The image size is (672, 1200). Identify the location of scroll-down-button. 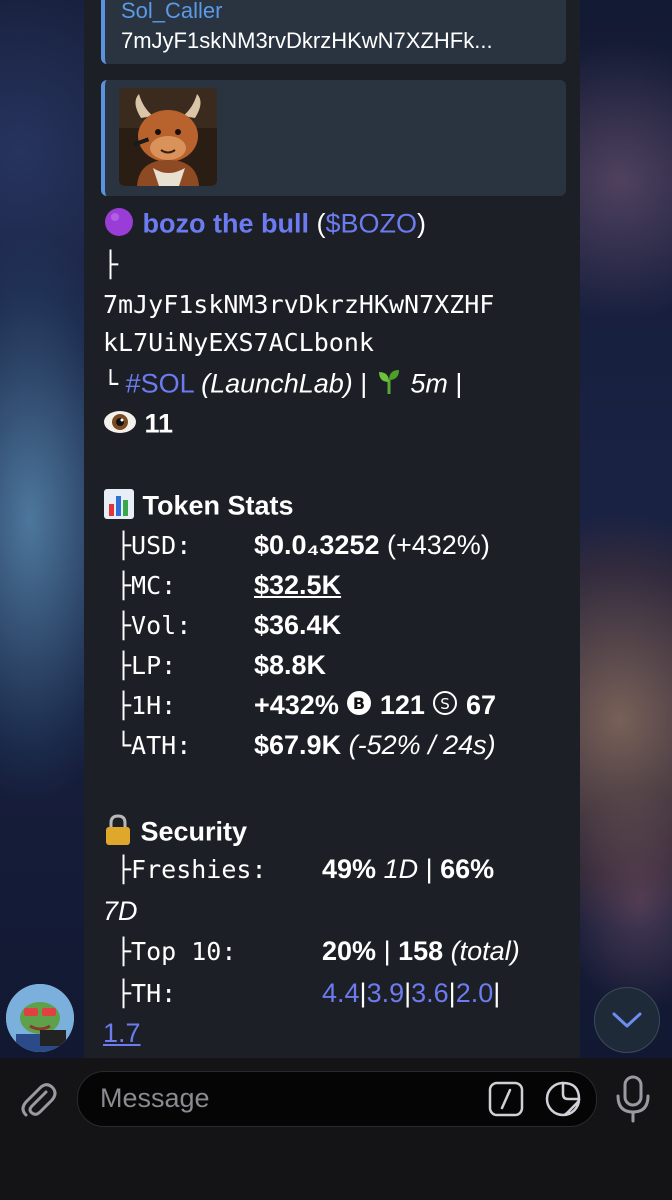
(627, 1020).